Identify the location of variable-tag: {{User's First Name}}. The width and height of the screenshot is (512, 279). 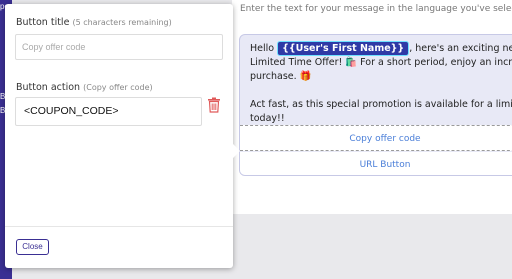
(343, 48).